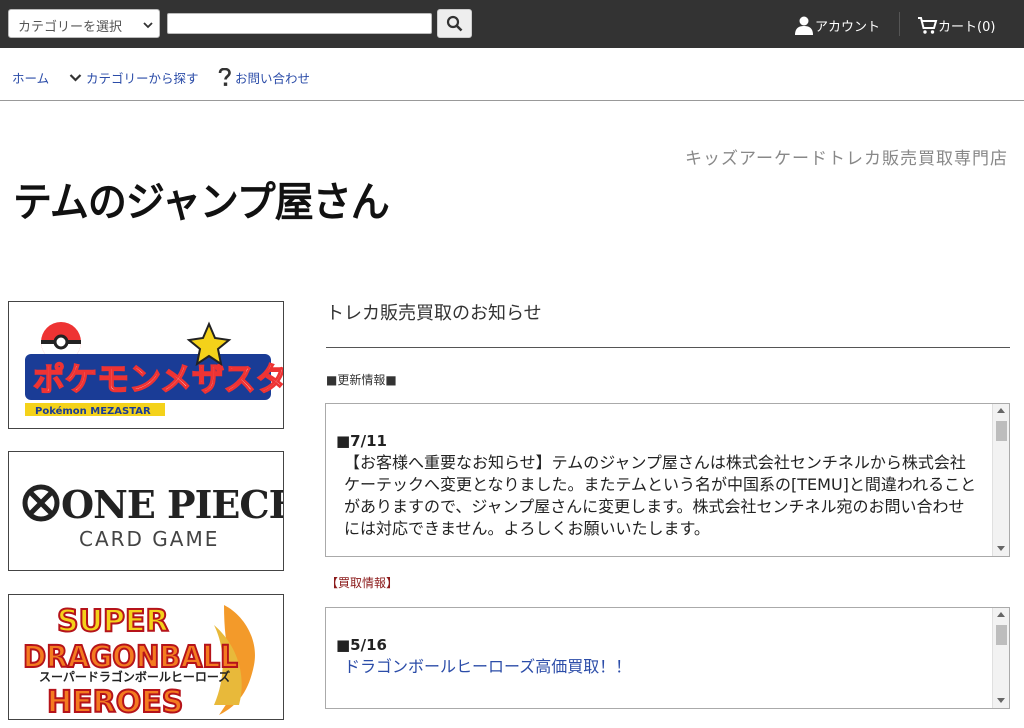  I want to click on nav-bar: ホーム カテゴリーから探す お問い合わせ, so click(512, 74).